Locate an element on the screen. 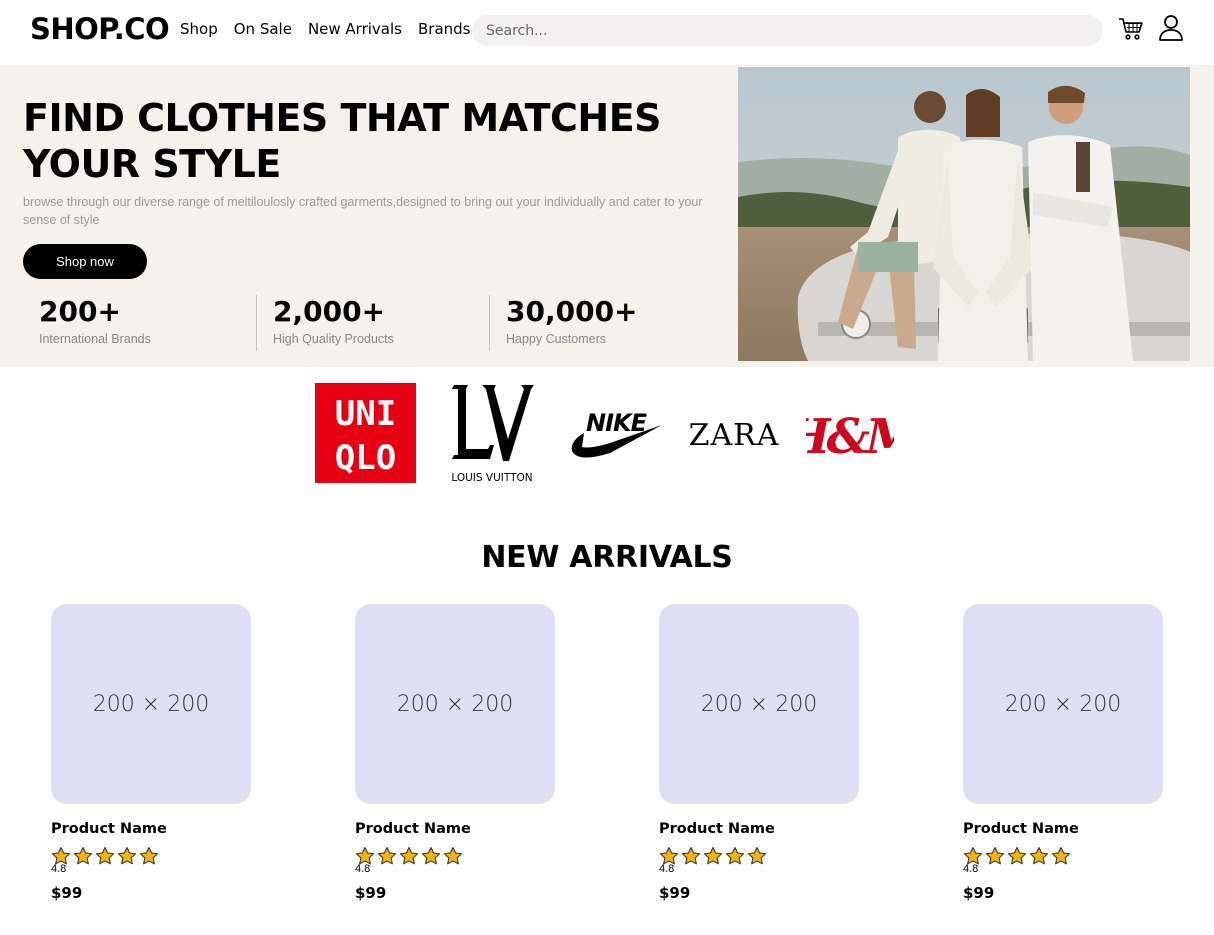 The width and height of the screenshot is (1214, 935). uniqlo-logo: UNI QLO is located at coordinates (365, 433).